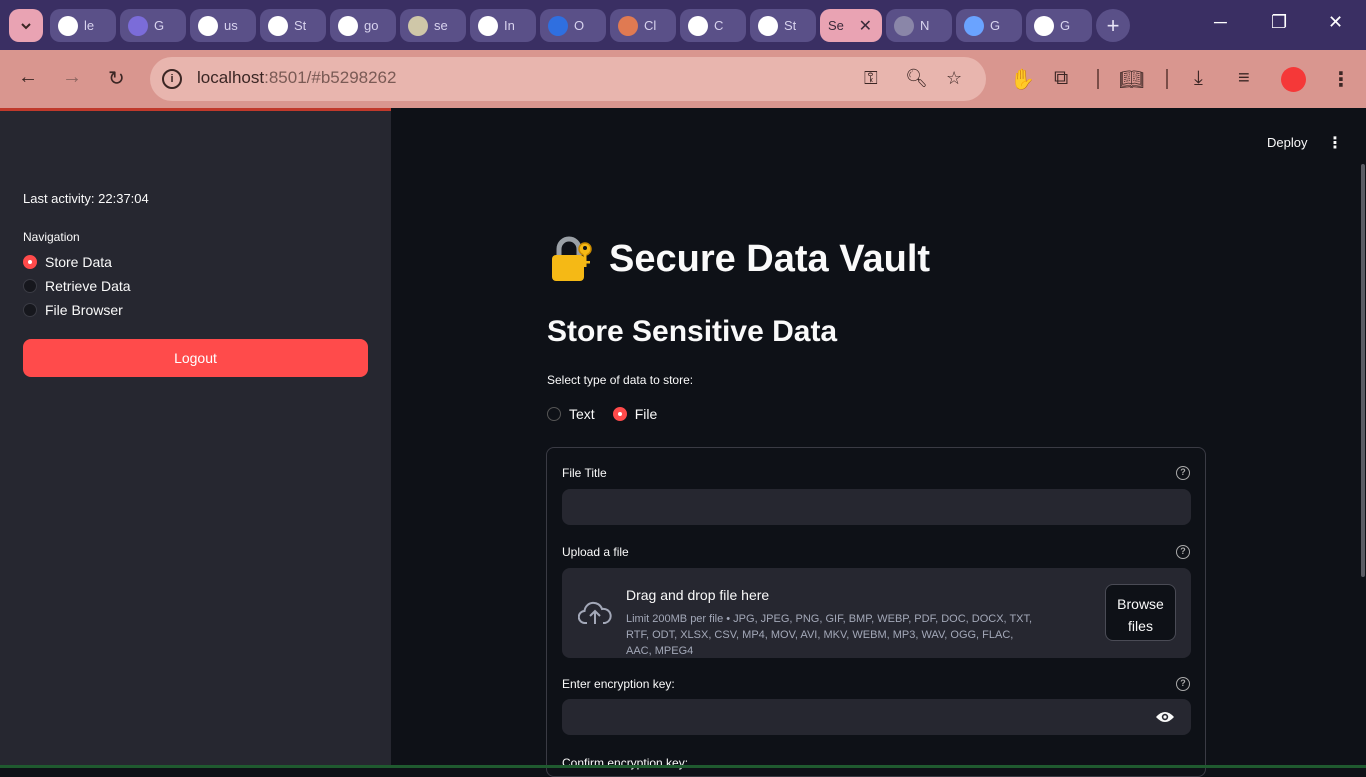 The image size is (1366, 777). Describe the element at coordinates (876, 717) in the screenshot. I see `encryption-key-input` at that location.